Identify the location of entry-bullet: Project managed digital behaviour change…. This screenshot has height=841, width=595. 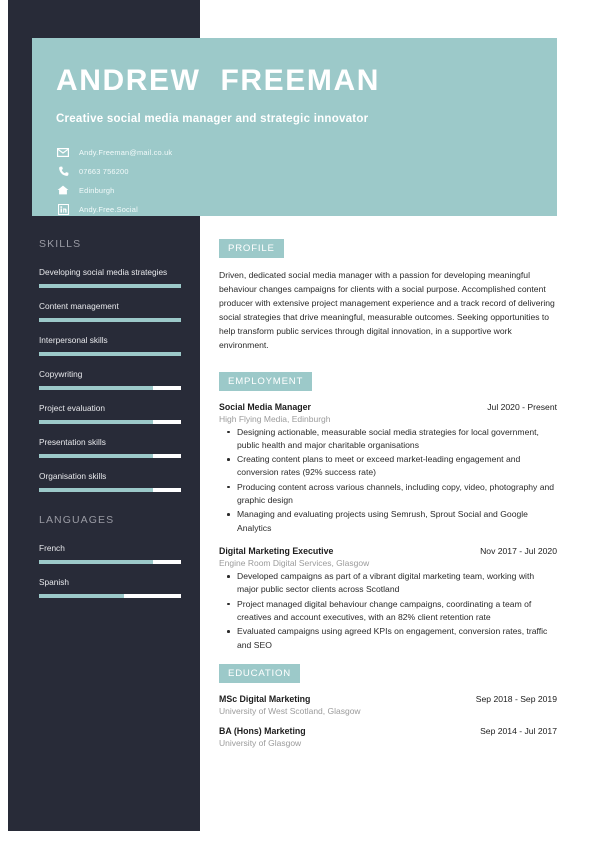
(392, 611).